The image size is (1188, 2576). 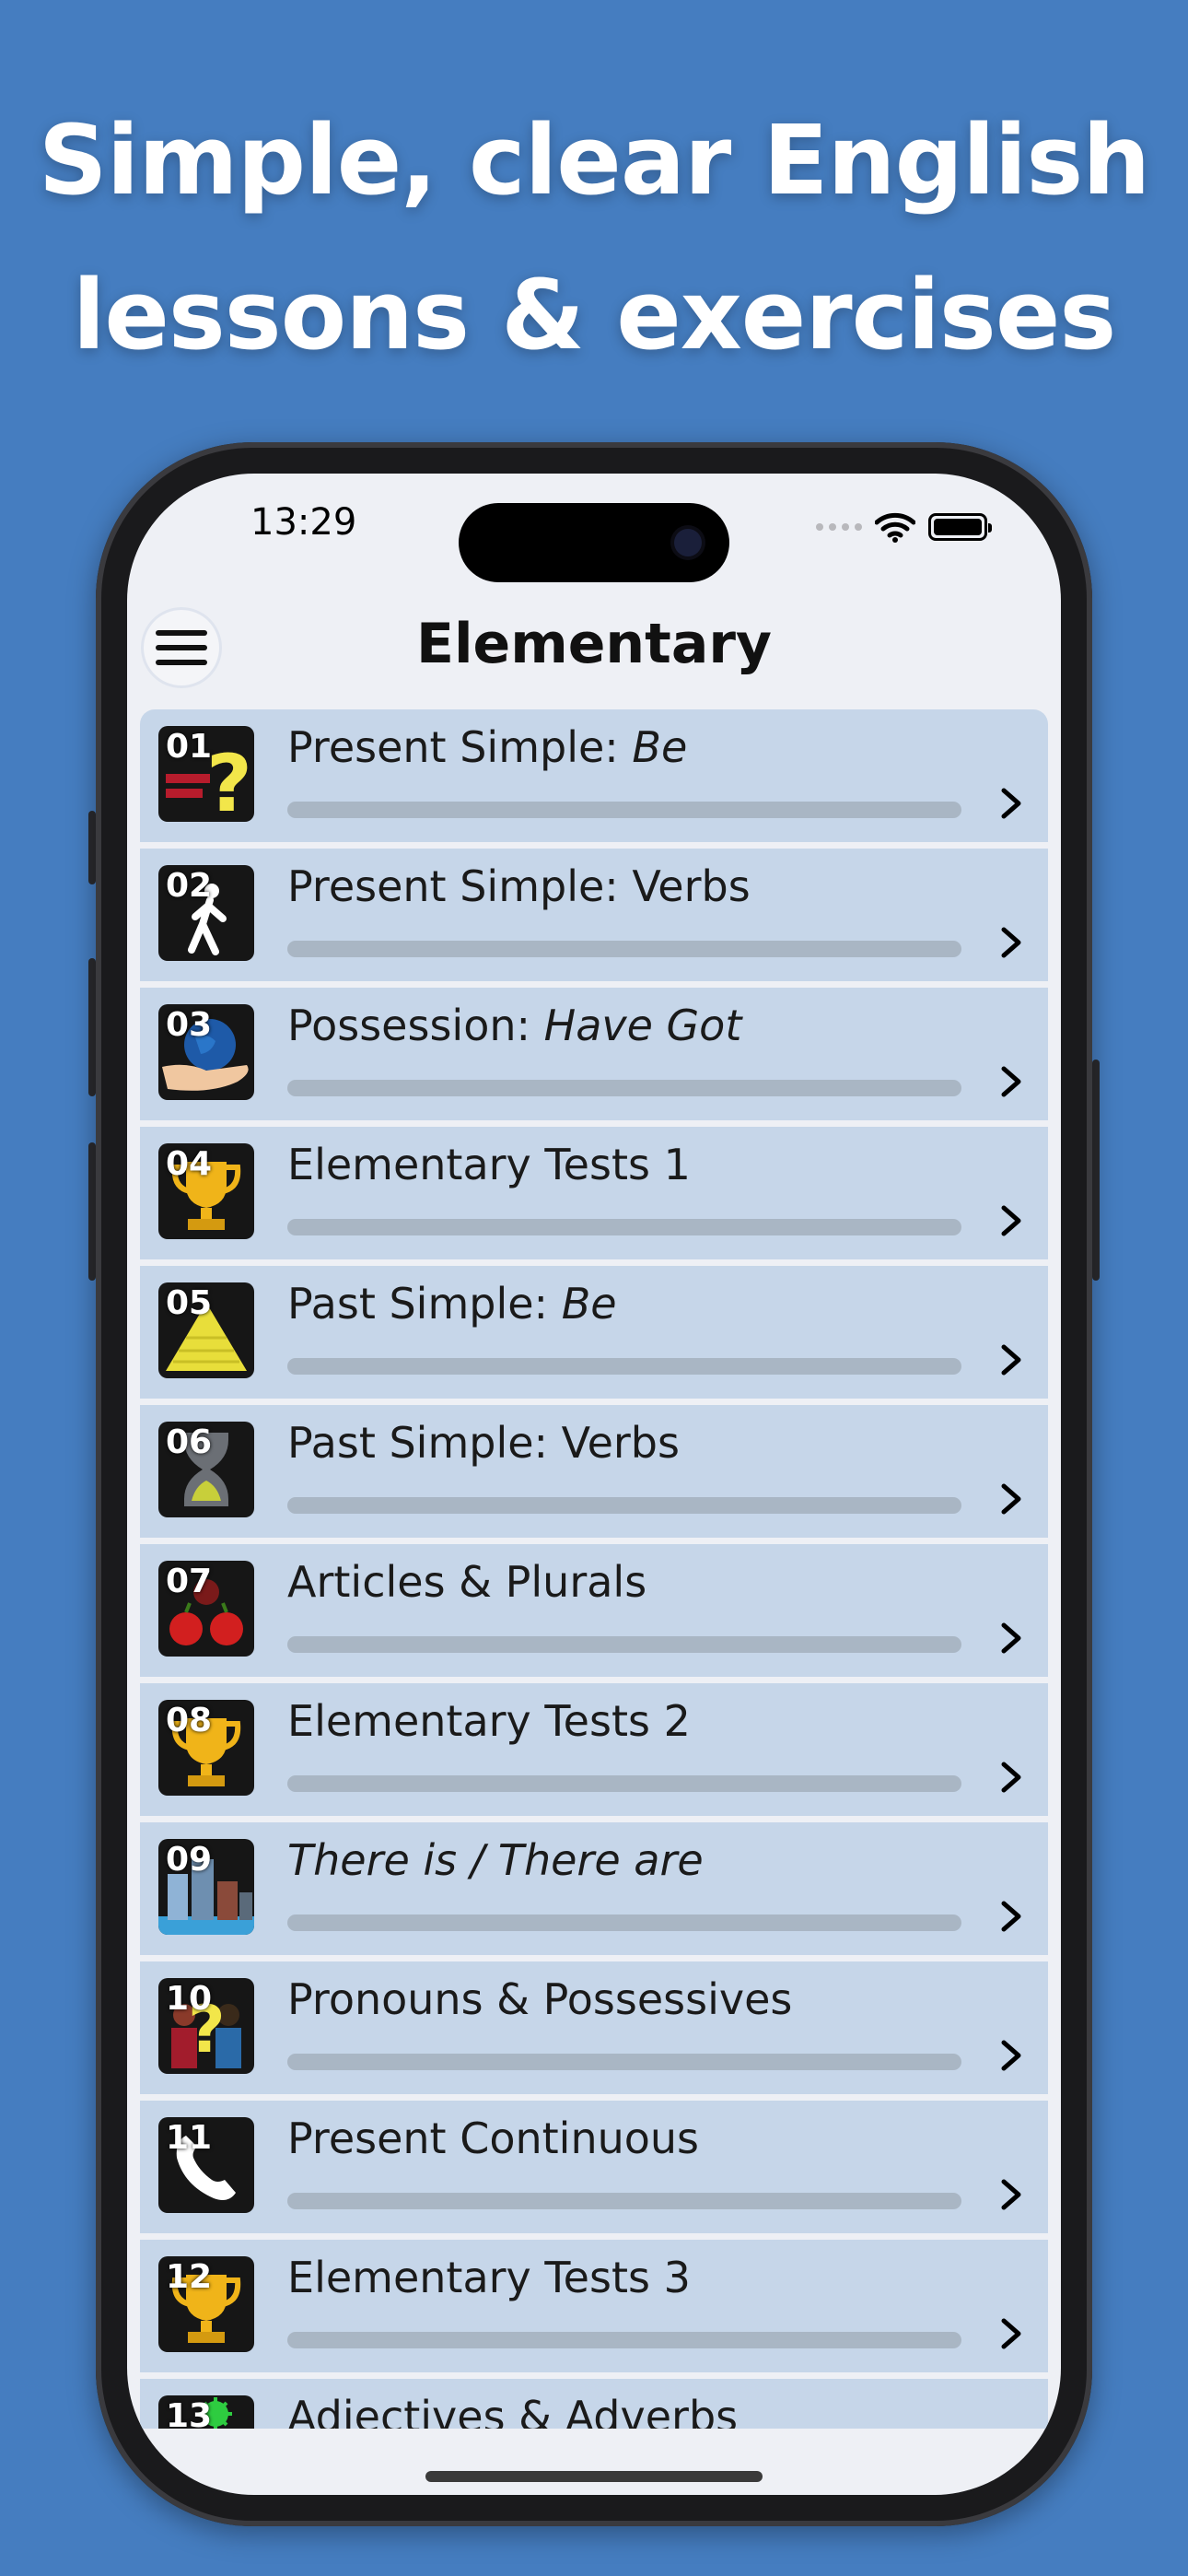 What do you see at coordinates (189, 1720) in the screenshot?
I see `lesson-number: 08` at bounding box center [189, 1720].